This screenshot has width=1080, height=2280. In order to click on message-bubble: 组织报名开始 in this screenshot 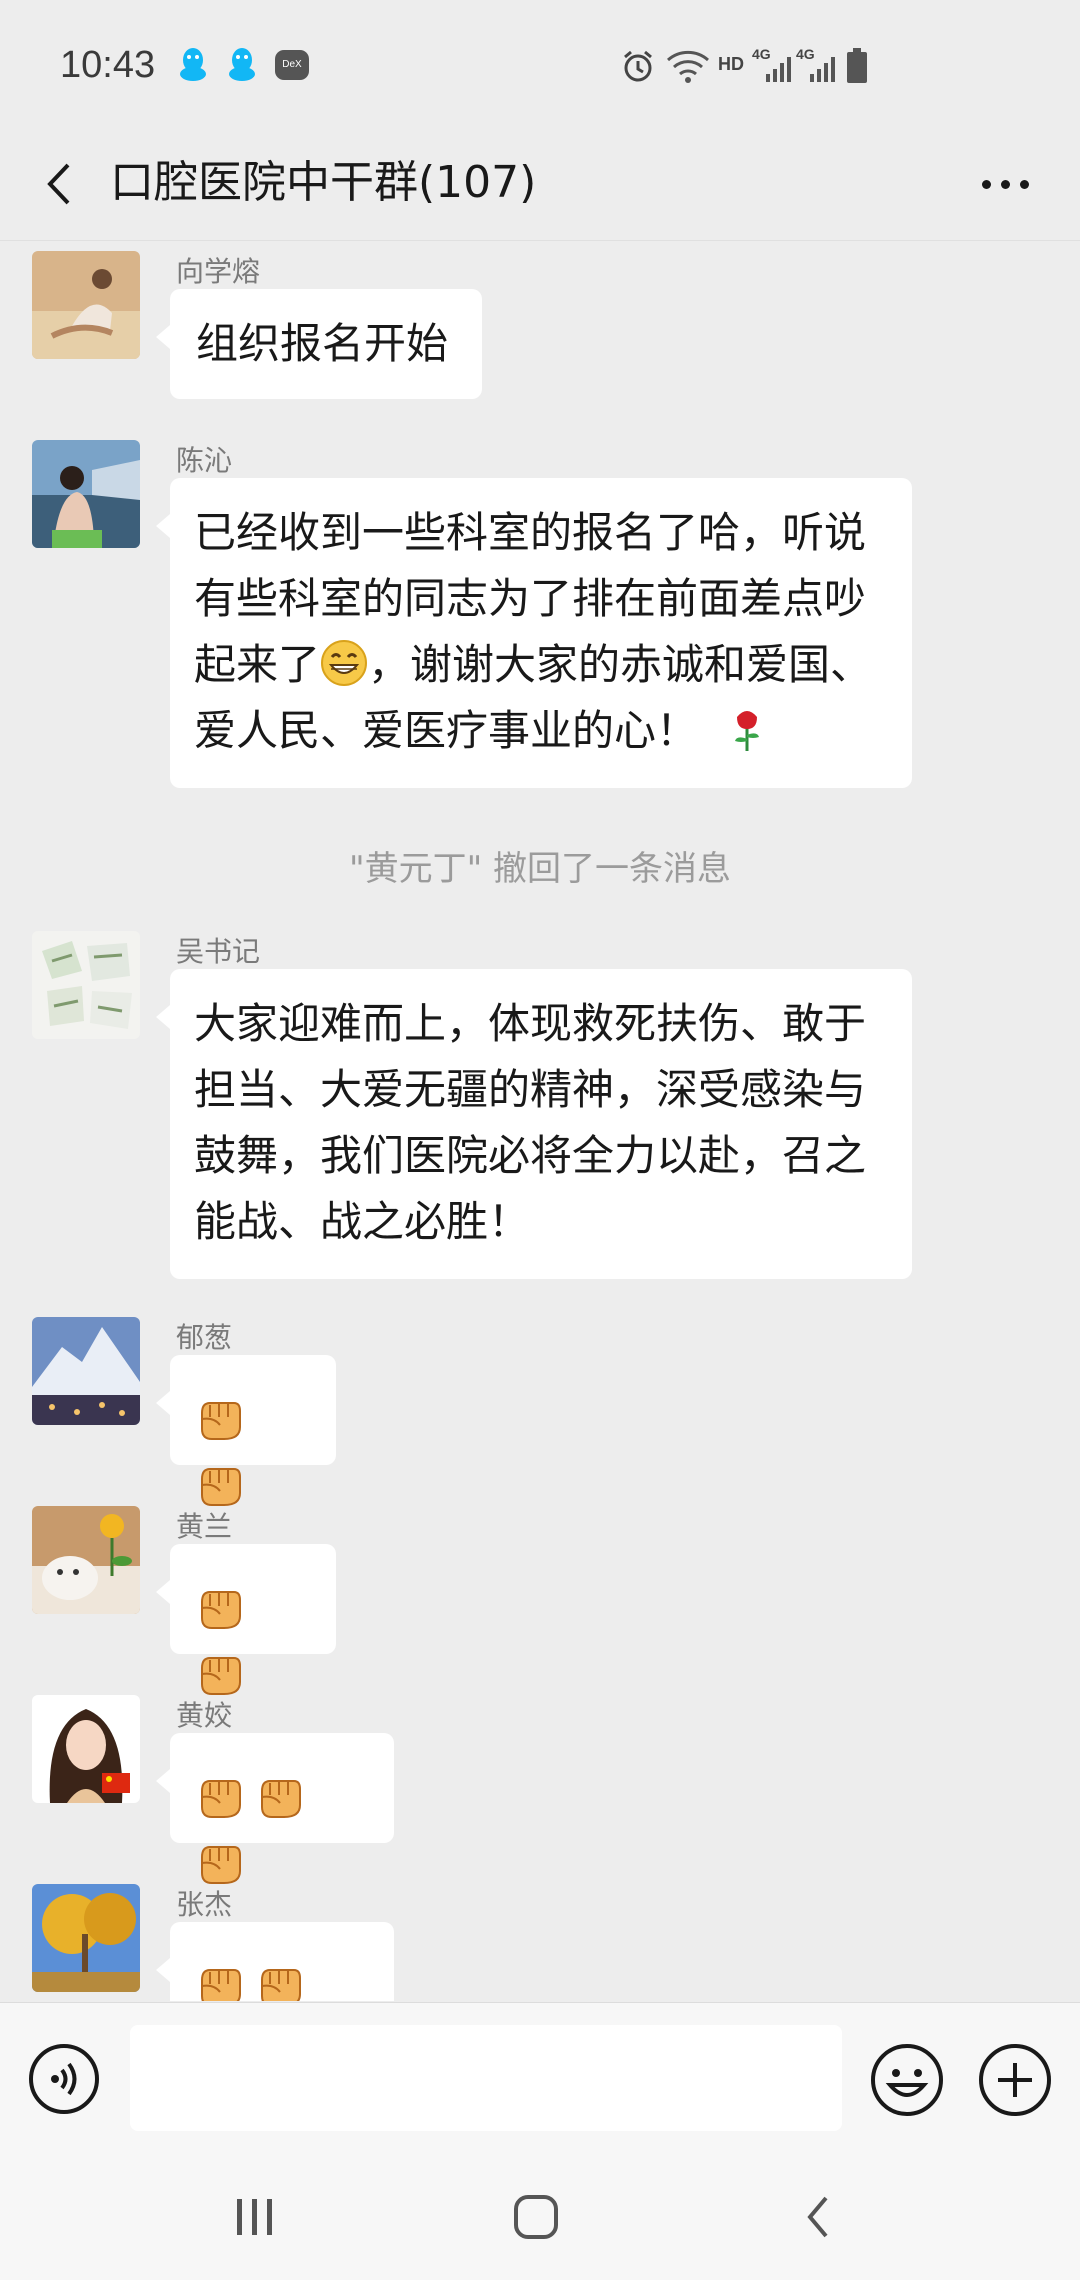, I will do `click(319, 344)`.